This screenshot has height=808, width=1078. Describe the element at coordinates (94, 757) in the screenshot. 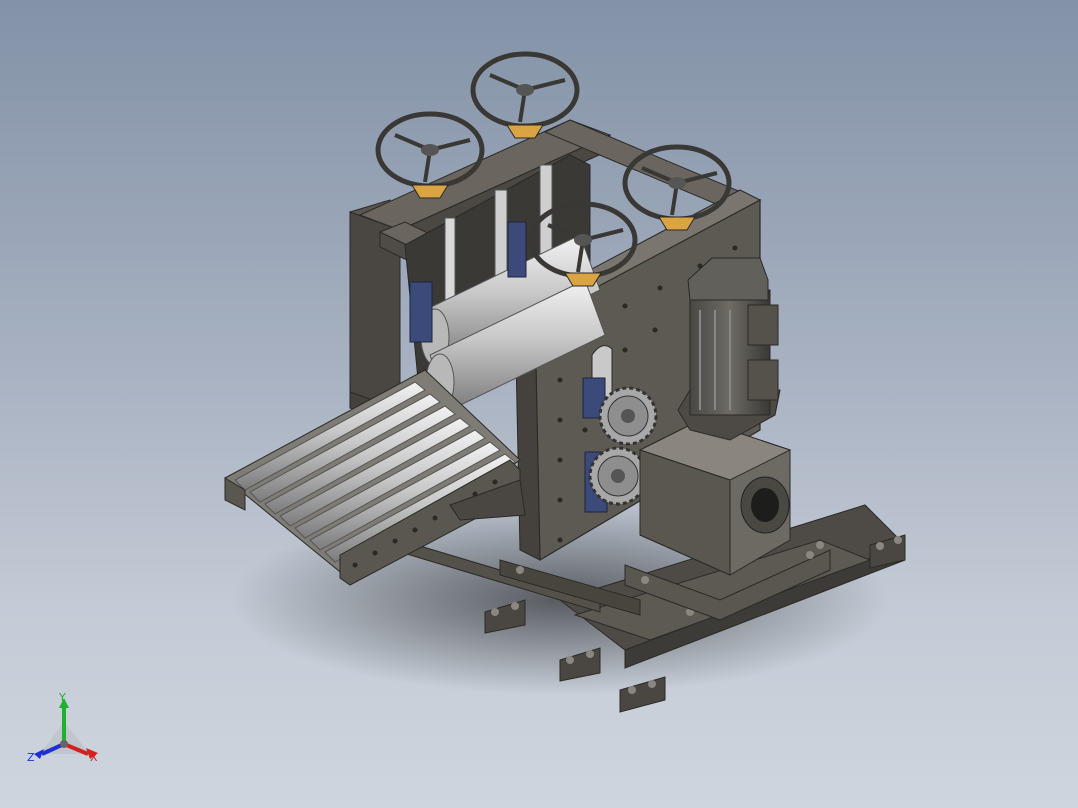

I see `axis-x-label: X` at that location.